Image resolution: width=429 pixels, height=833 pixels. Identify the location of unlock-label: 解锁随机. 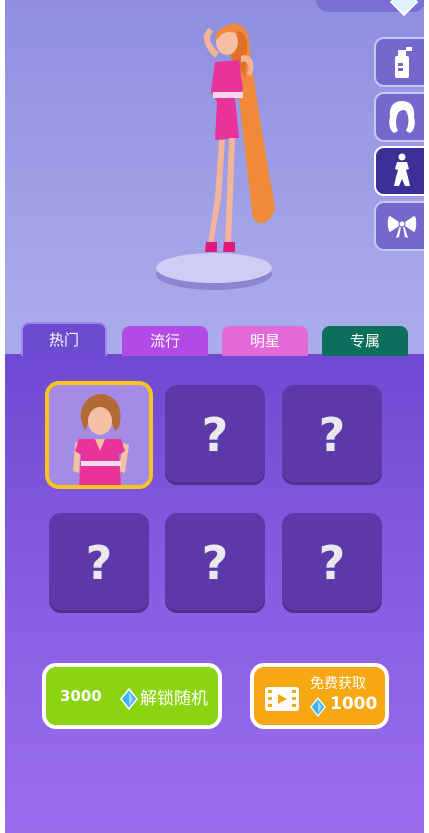
(174, 699).